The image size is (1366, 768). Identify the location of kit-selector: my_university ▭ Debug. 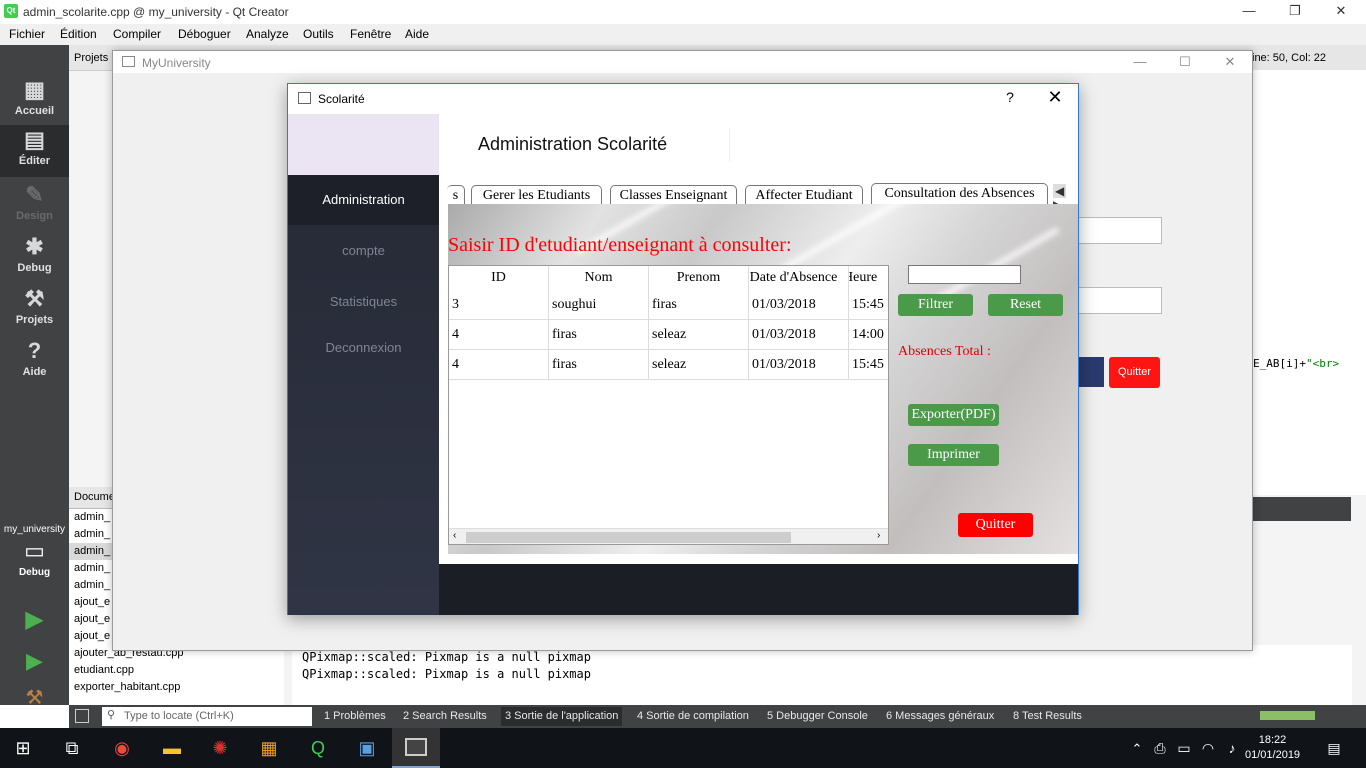
(34, 558).